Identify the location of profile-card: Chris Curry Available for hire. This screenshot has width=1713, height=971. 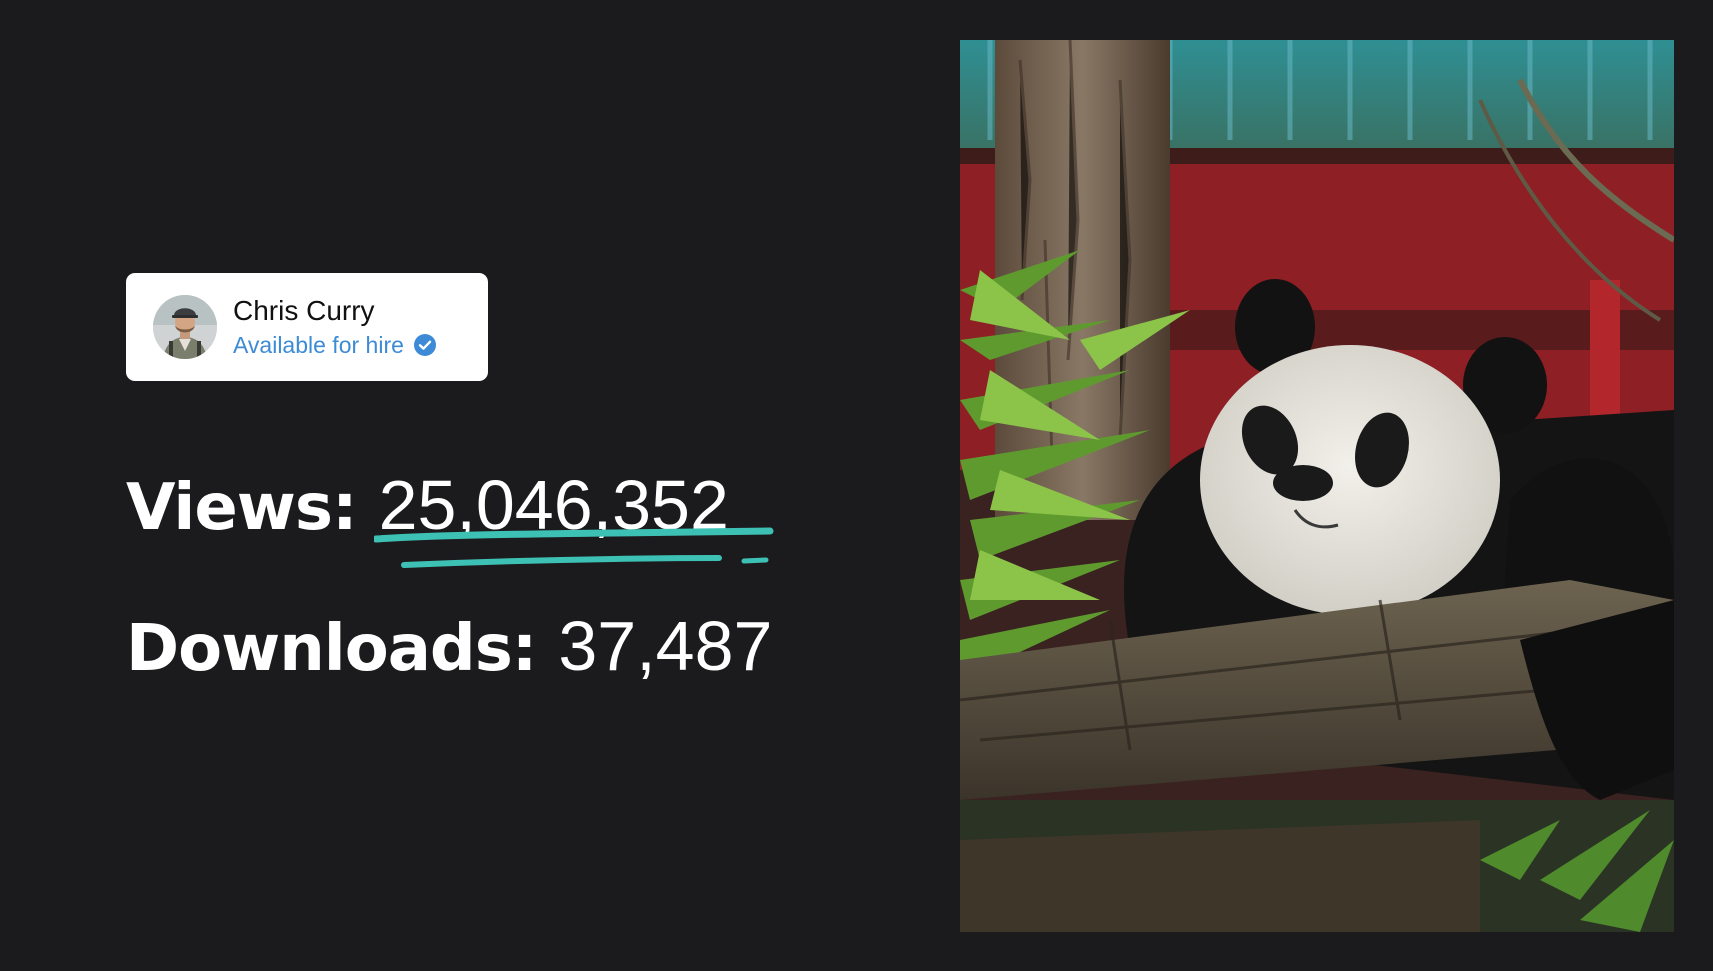
(307, 327).